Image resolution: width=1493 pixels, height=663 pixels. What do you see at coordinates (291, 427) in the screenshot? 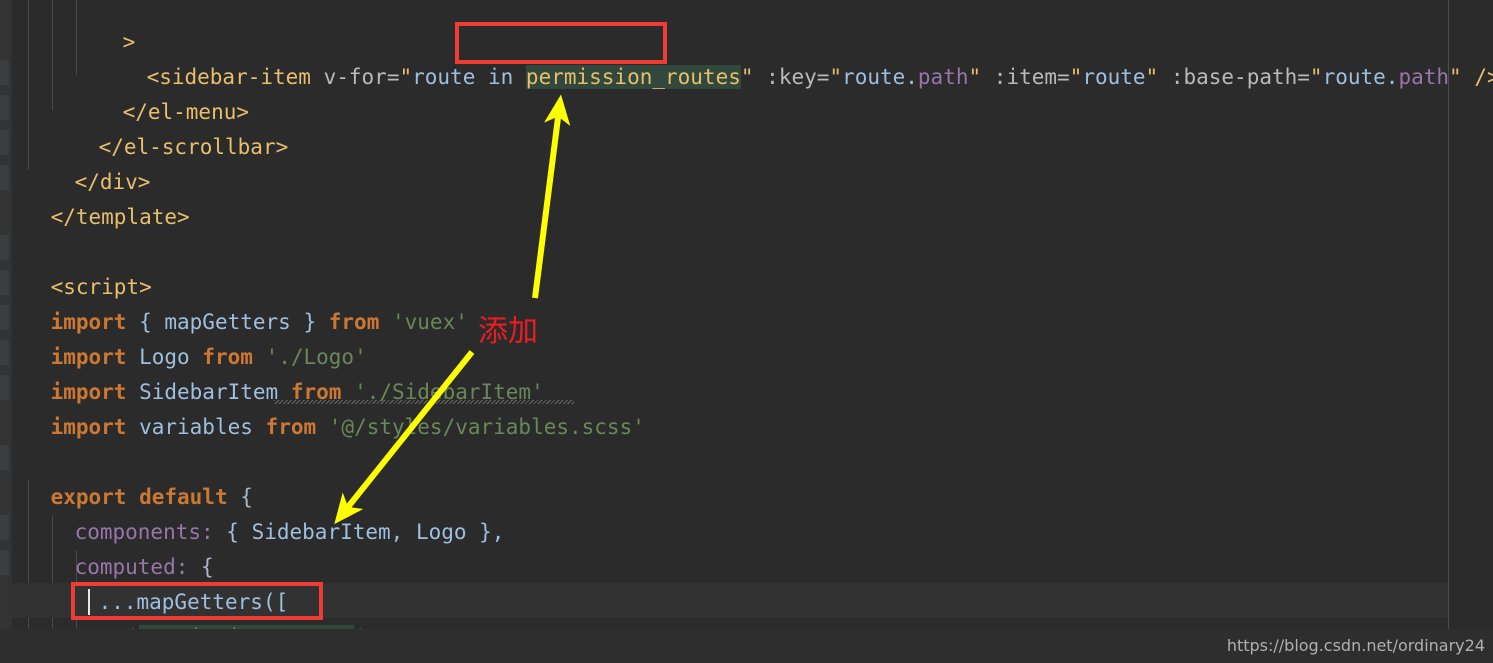
I see `code-token-keyword-from: from` at bounding box center [291, 427].